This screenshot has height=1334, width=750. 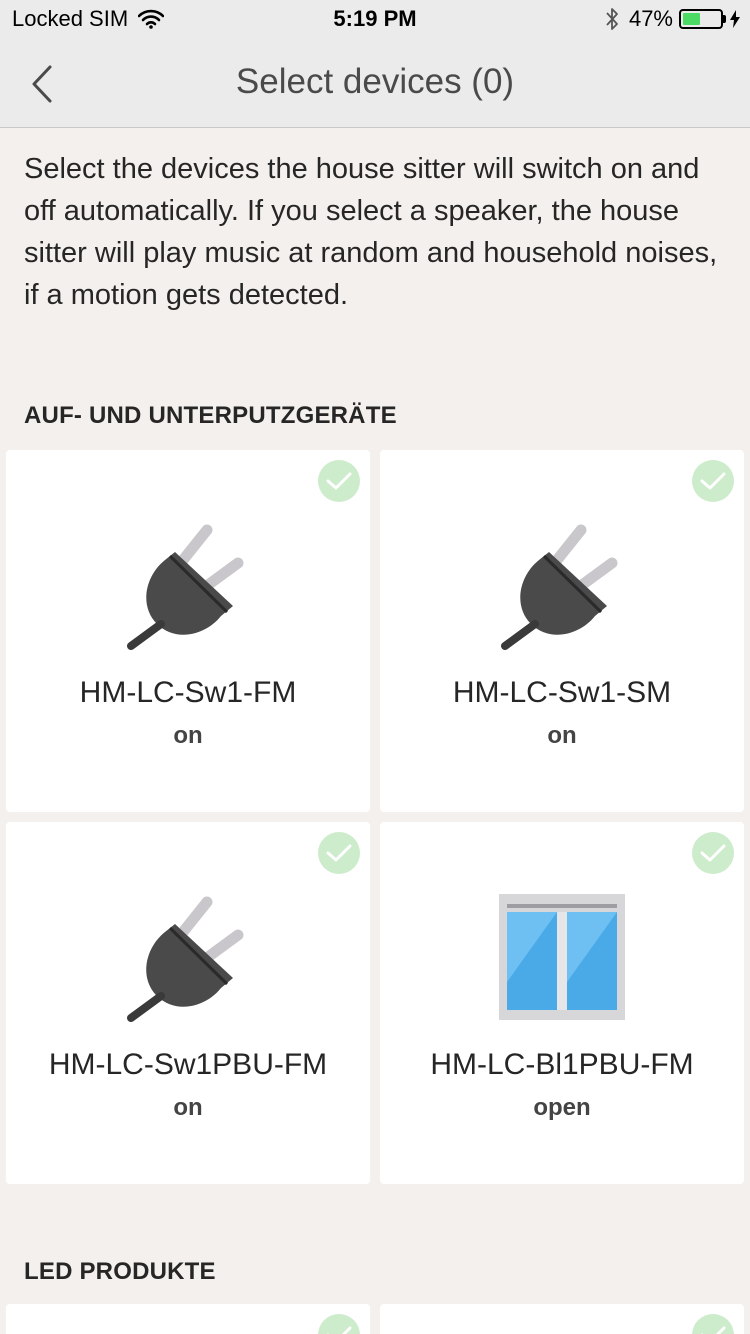 I want to click on device-name: HM-LC-Sw1-SM, so click(x=562, y=692).